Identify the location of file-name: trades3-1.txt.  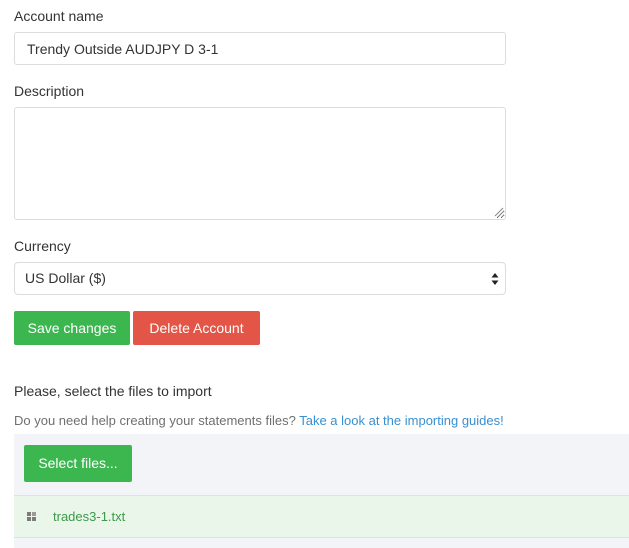
(89, 516).